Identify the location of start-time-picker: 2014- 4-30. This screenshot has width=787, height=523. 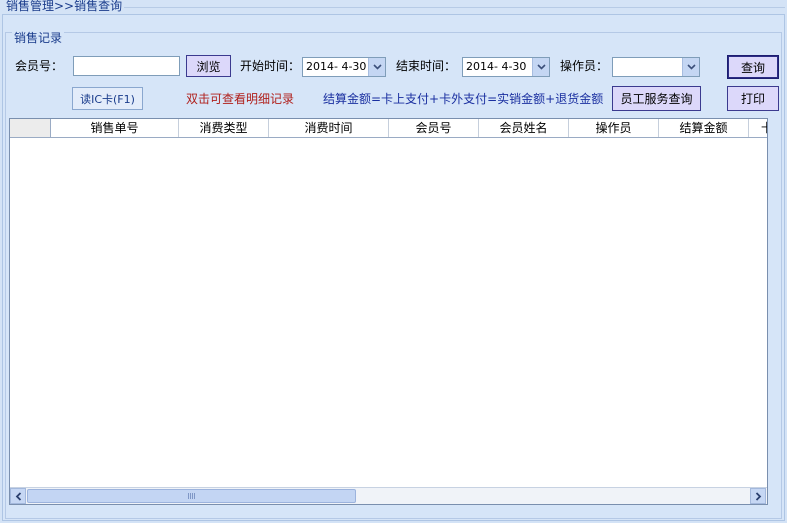
(344, 67).